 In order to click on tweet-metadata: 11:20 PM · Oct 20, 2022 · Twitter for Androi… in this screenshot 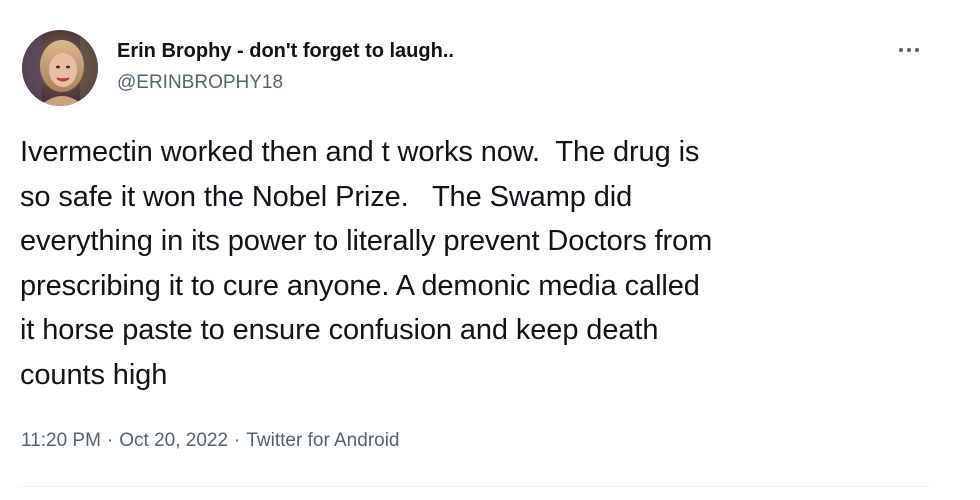, I will do `click(210, 441)`.